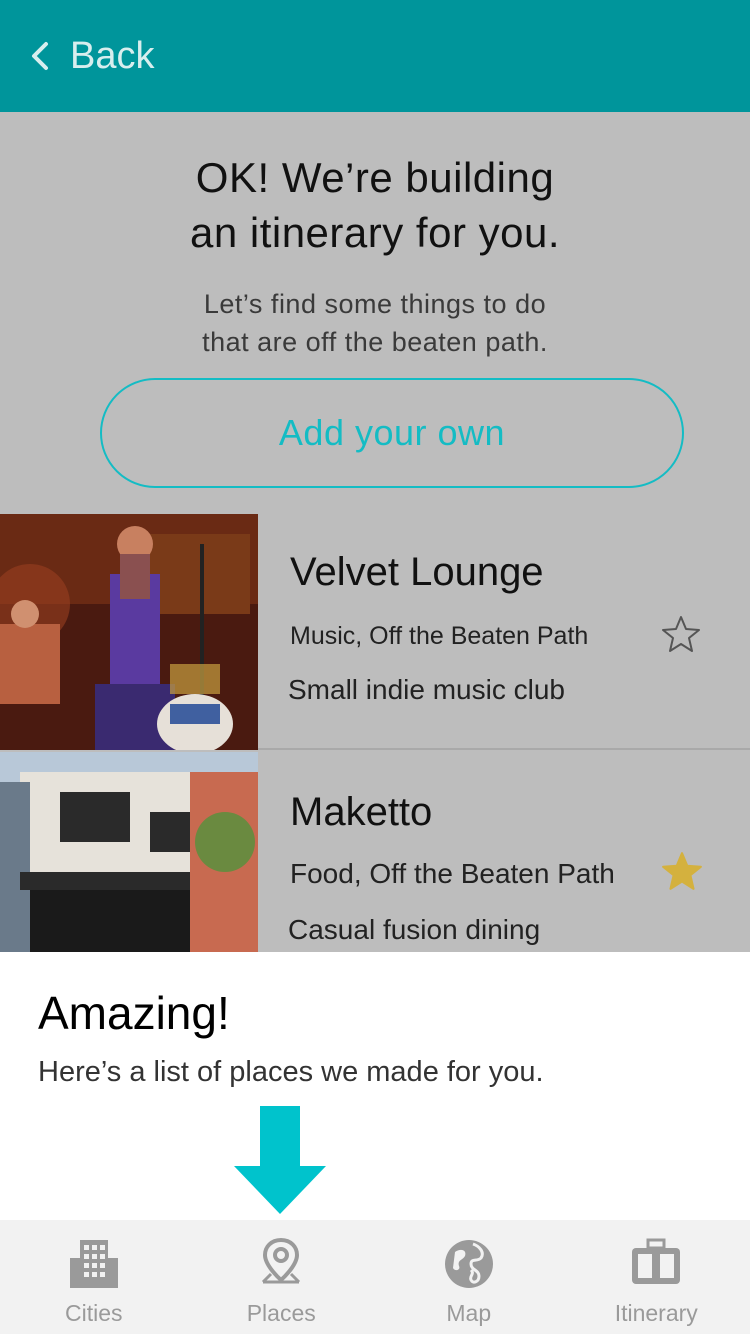 This screenshot has width=750, height=1334. Describe the element at coordinates (291, 1072) in the screenshot. I see `coach-mark-subtitle: Here’s a list of places we made for you.` at that location.